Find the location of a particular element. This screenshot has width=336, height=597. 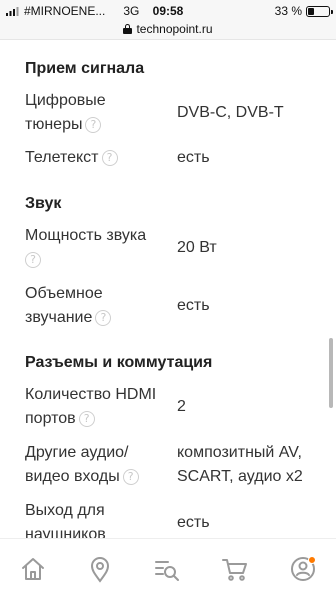

spec-label: Мощность звука ? is located at coordinates (95, 248).